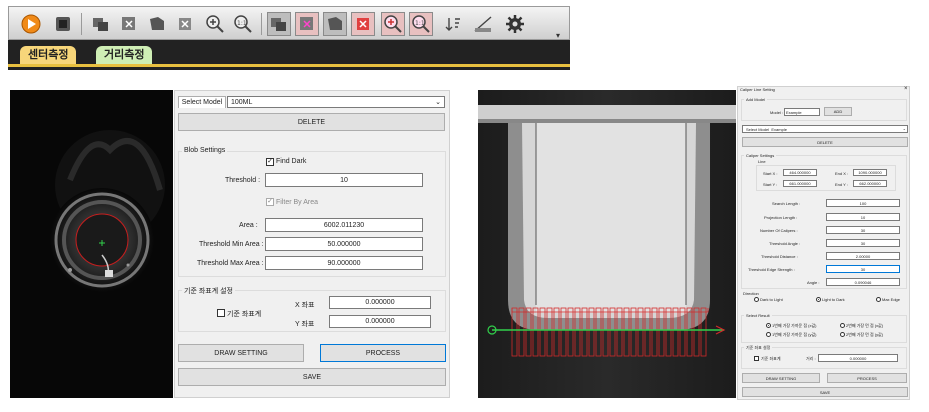  Describe the element at coordinates (779, 256) in the screenshot. I see `threshold-distance-label: Threshold Distance :` at that location.